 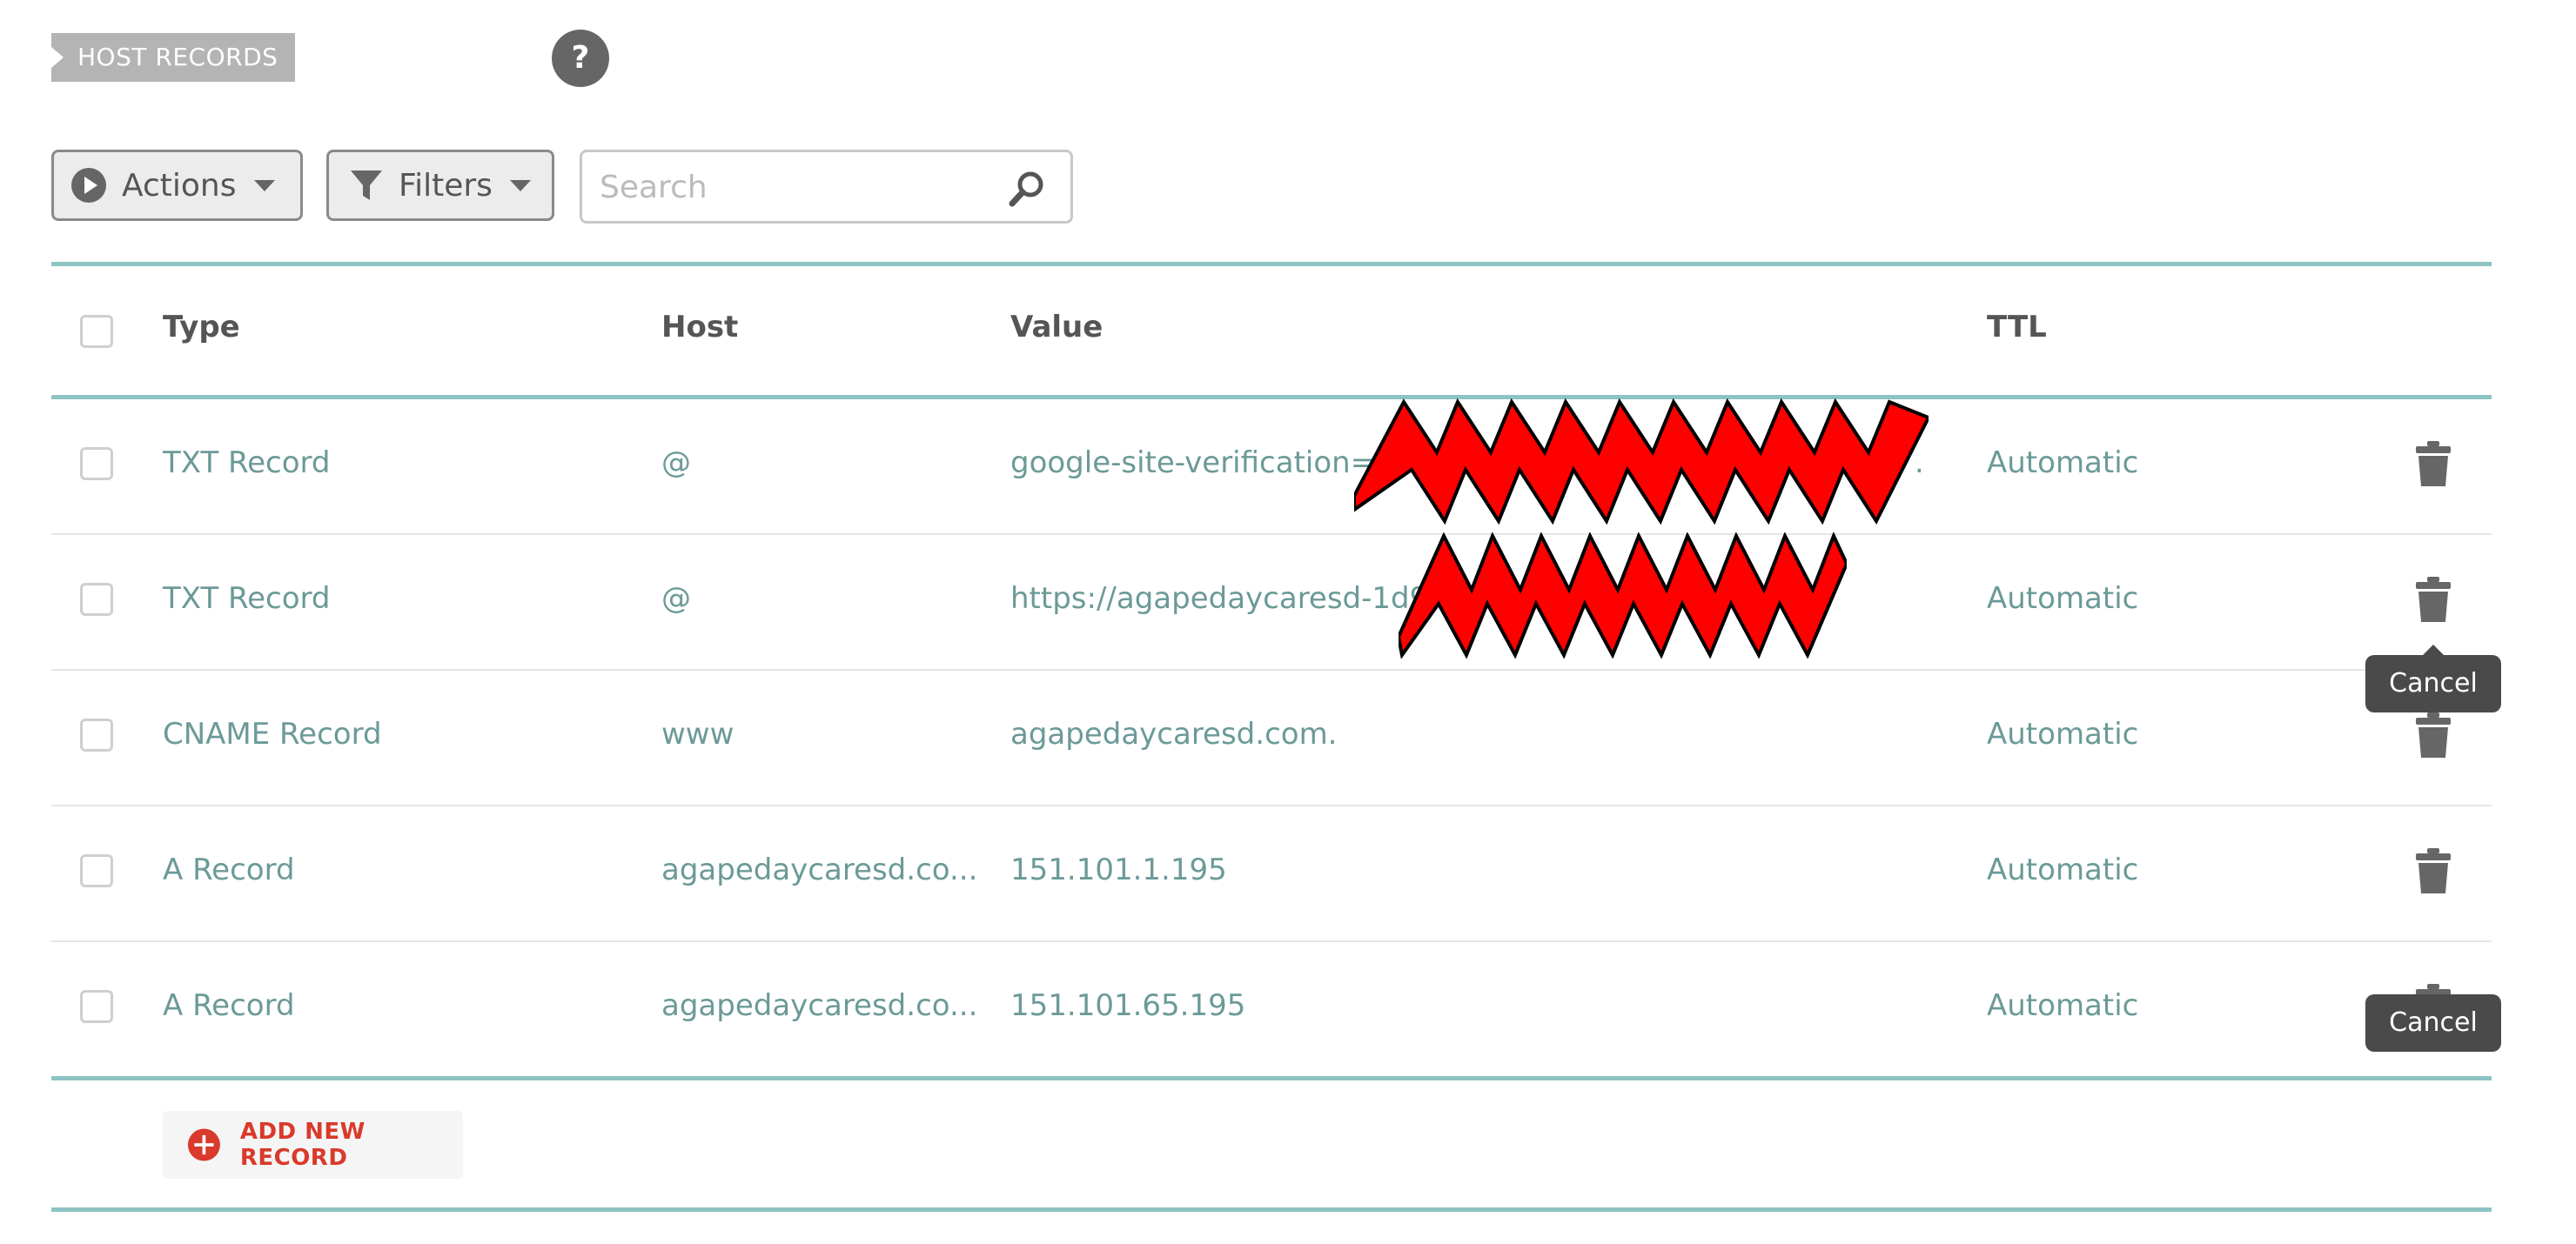 What do you see at coordinates (1057, 327) in the screenshot?
I see `column-header-value: Value` at bounding box center [1057, 327].